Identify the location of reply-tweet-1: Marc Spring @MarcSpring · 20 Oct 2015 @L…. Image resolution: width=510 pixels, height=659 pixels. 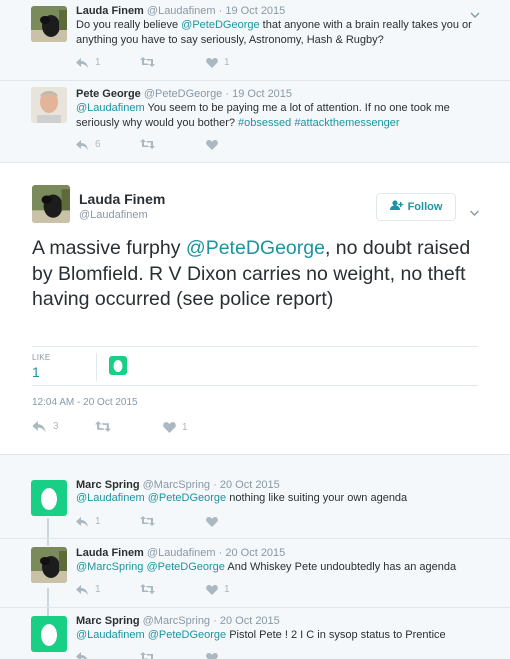
(255, 504).